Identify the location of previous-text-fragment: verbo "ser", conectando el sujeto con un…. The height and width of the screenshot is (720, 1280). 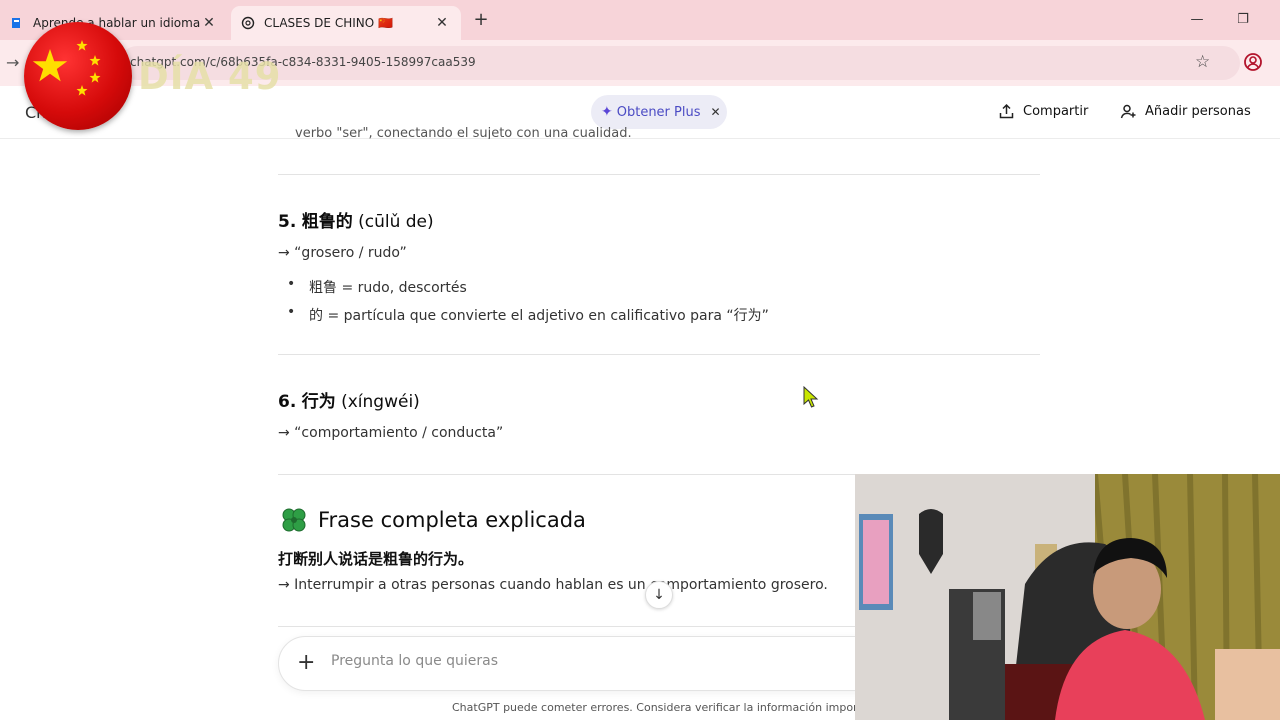
(463, 132).